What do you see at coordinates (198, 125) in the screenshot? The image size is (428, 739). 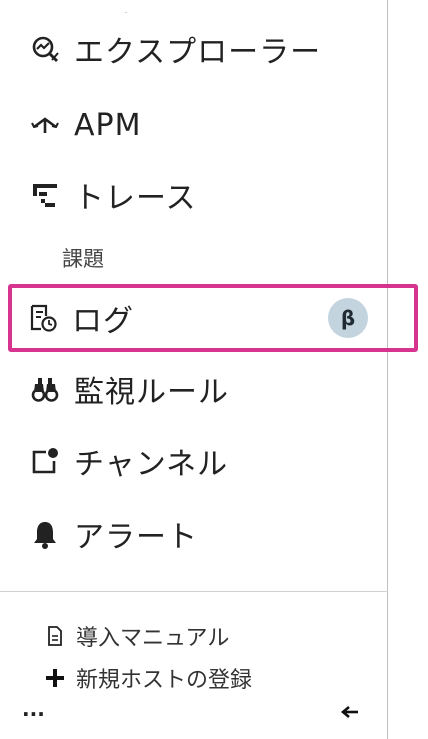 I see `nav-item-apm: APM` at bounding box center [198, 125].